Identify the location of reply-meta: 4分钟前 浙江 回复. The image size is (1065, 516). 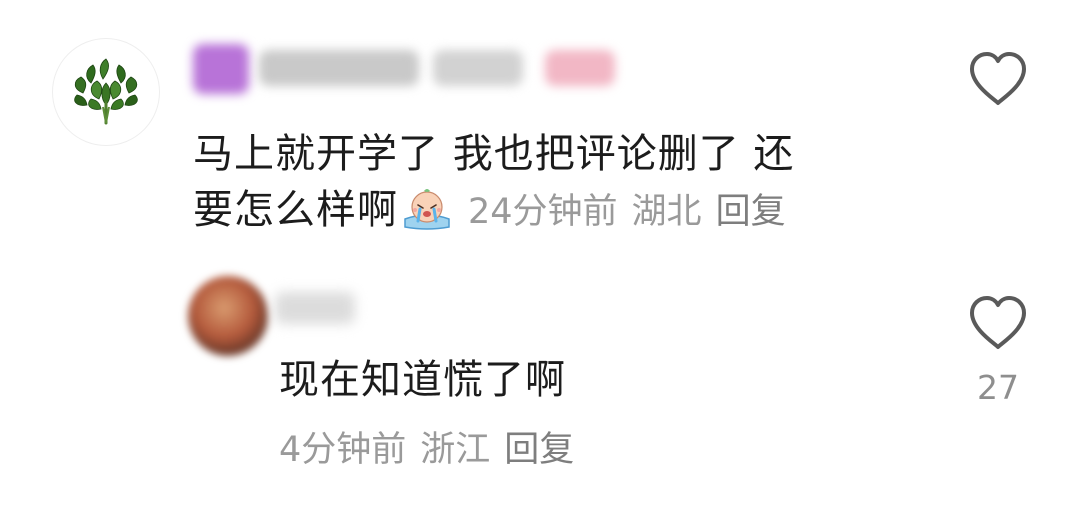
(426, 450).